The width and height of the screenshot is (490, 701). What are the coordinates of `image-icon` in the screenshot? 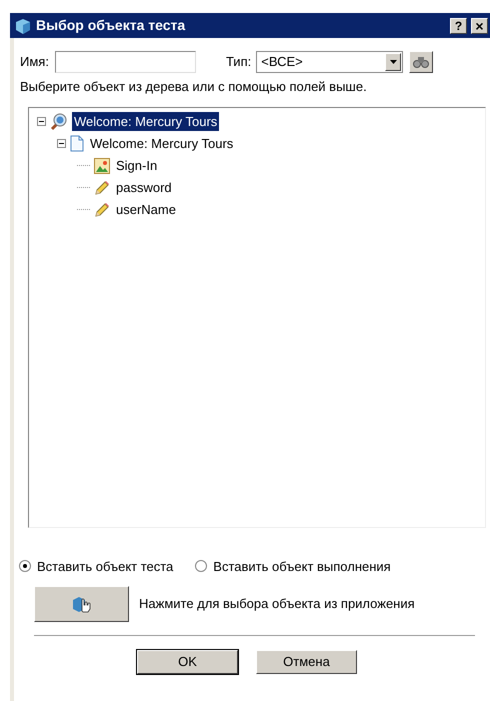 It's located at (102, 166).